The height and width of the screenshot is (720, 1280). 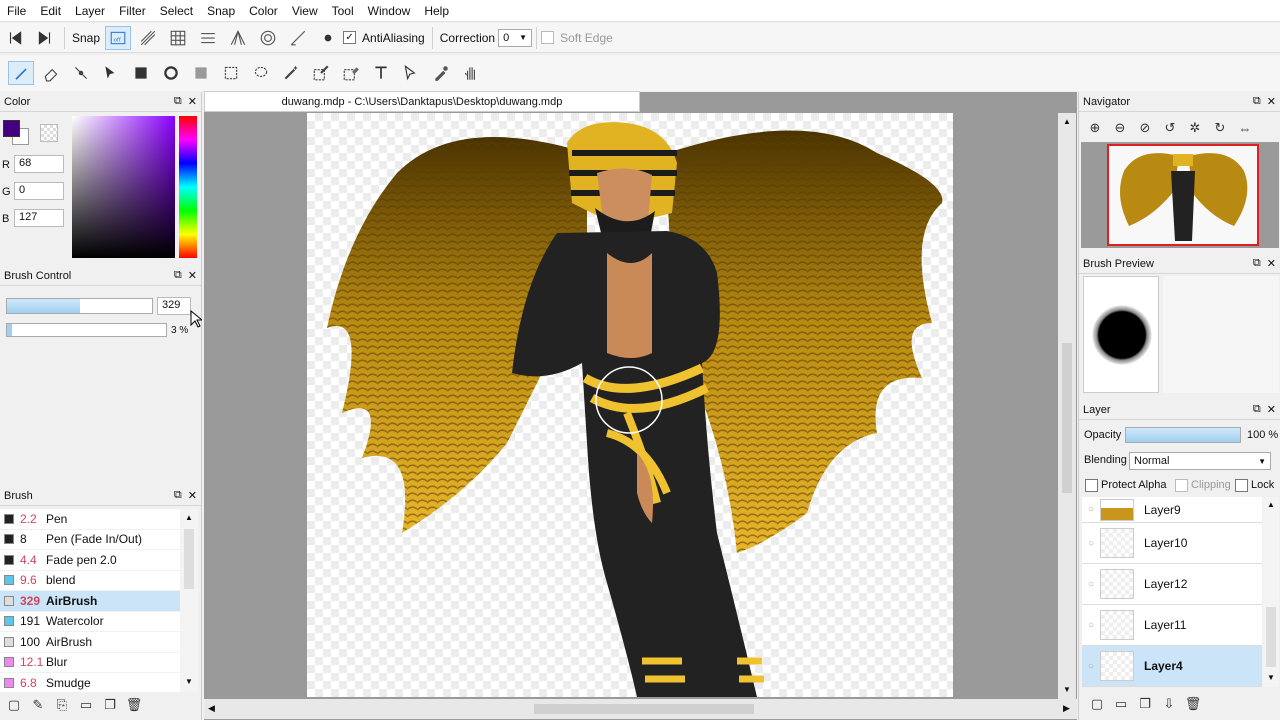 What do you see at coordinates (171, 73) in the screenshot?
I see `fill-tool-icon` at bounding box center [171, 73].